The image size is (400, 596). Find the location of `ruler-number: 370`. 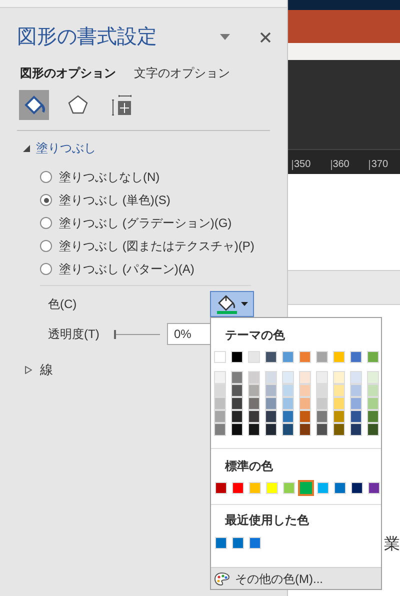

ruler-number: 370 is located at coordinates (378, 165).